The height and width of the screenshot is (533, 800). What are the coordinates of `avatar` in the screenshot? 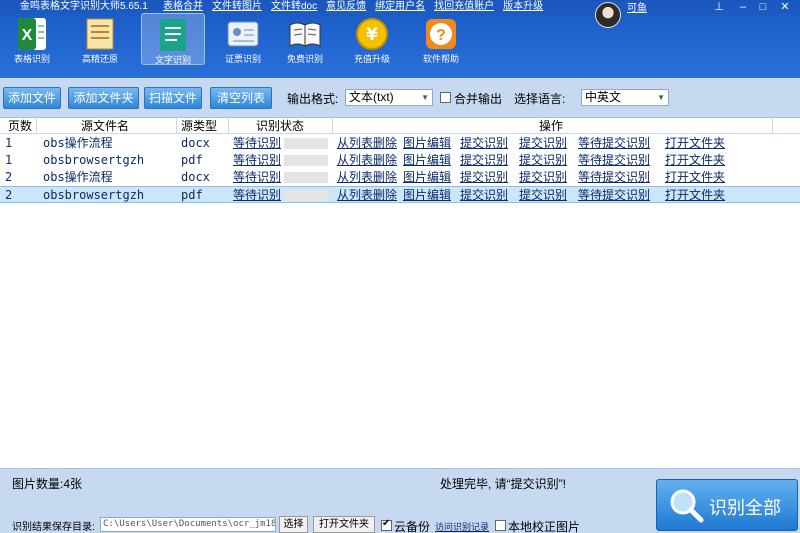 It's located at (608, 15).